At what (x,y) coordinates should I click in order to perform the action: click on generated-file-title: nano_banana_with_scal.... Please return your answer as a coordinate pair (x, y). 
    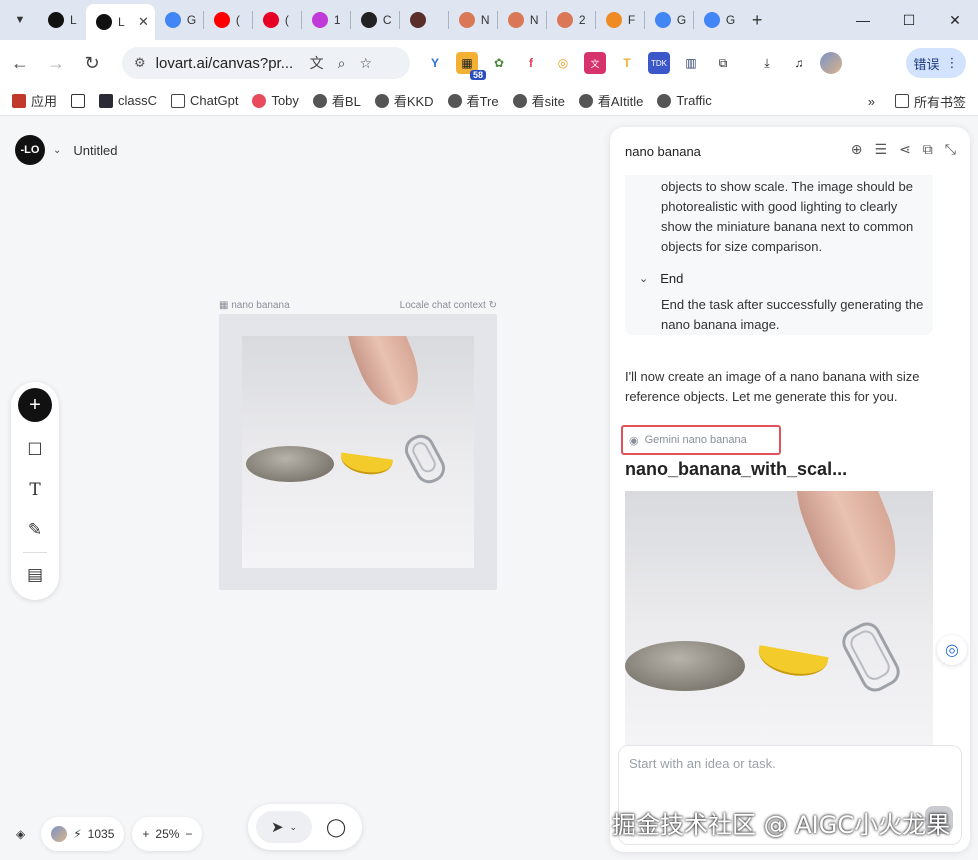
    Looking at the image, I should click on (785, 469).